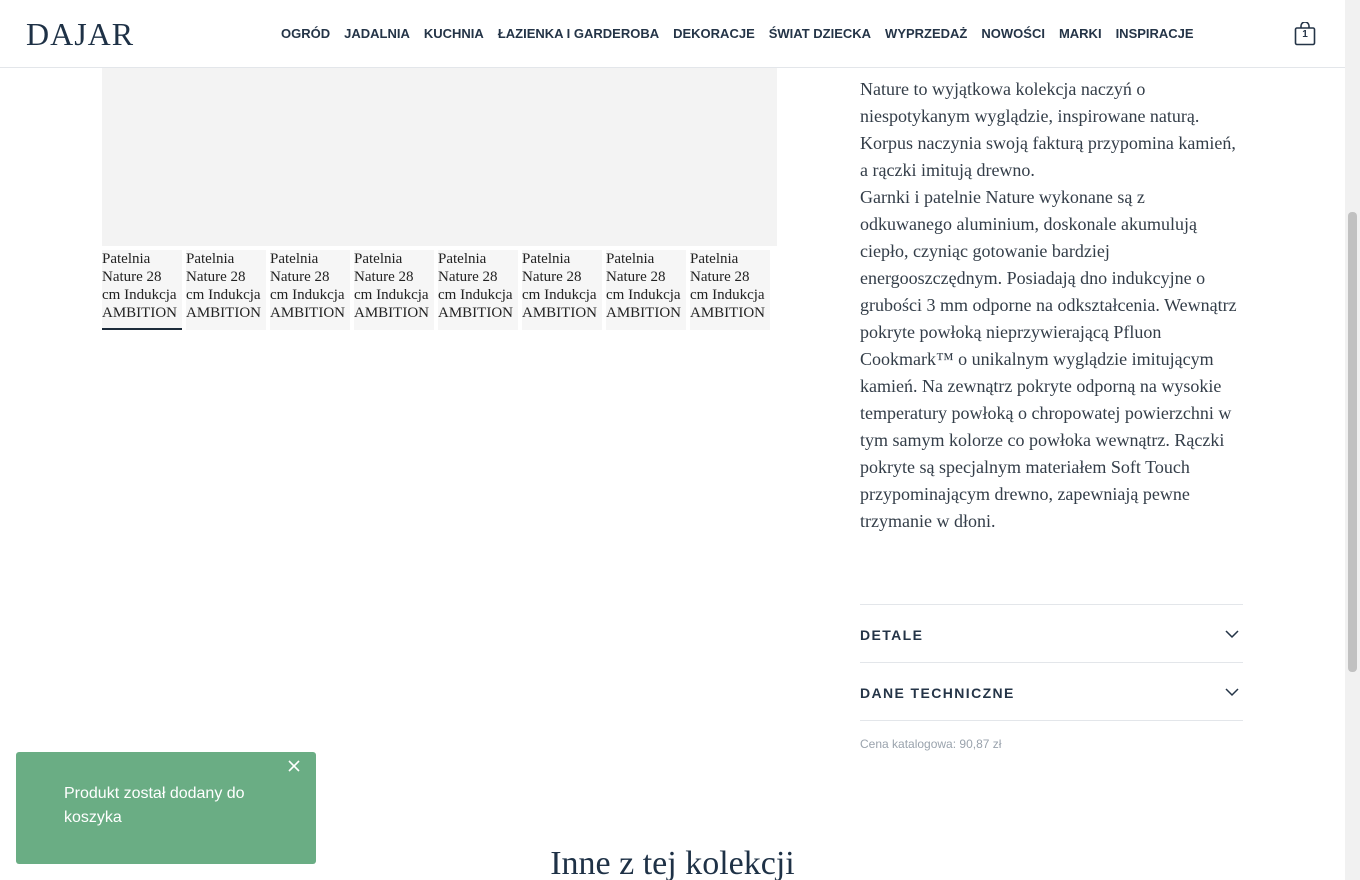 This screenshot has width=1360, height=880. What do you see at coordinates (1051, 691) in the screenshot?
I see `accordion-technical: DANE TECHNICZNE` at bounding box center [1051, 691].